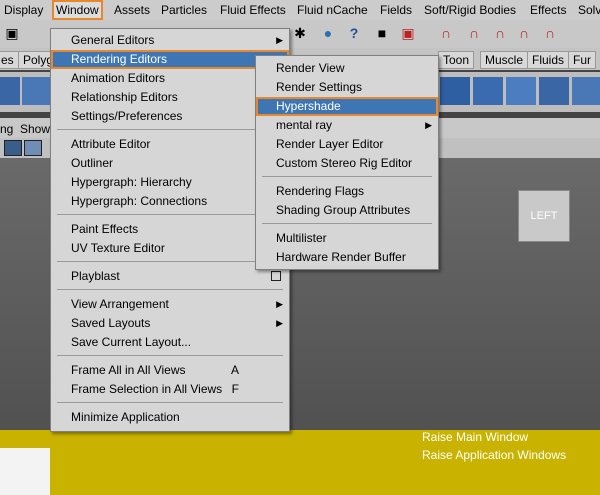 This screenshot has width=600, height=495. Describe the element at coordinates (127, 116) in the screenshot. I see `menu-item-label: Settings/Preferences` at that location.